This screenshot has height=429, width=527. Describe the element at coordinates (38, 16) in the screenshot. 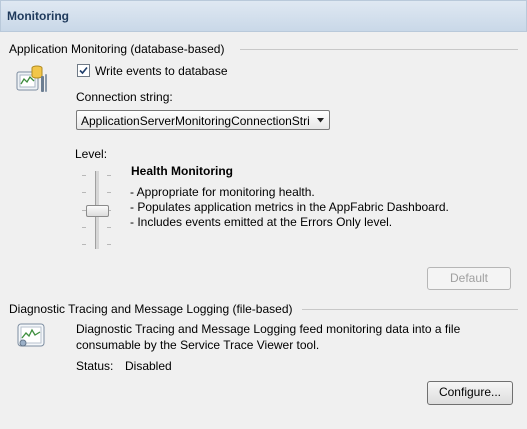

I see `section-title: Monitoring` at that location.